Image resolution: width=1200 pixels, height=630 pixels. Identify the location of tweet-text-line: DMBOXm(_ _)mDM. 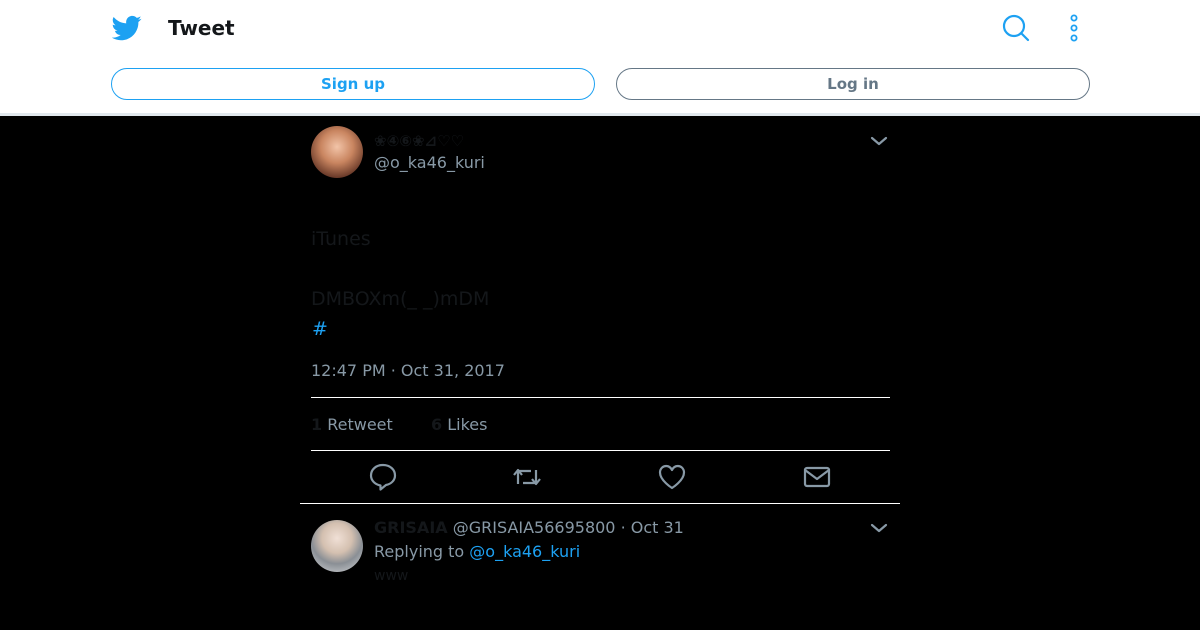
(400, 299).